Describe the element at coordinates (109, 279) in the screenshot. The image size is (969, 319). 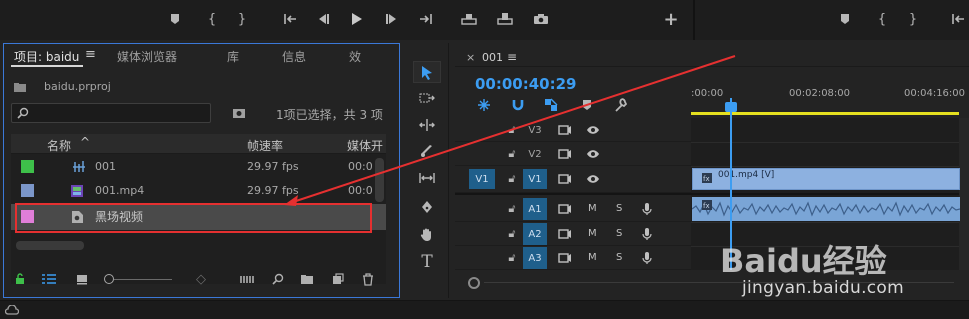
I see `zoom-slider-handle` at that location.